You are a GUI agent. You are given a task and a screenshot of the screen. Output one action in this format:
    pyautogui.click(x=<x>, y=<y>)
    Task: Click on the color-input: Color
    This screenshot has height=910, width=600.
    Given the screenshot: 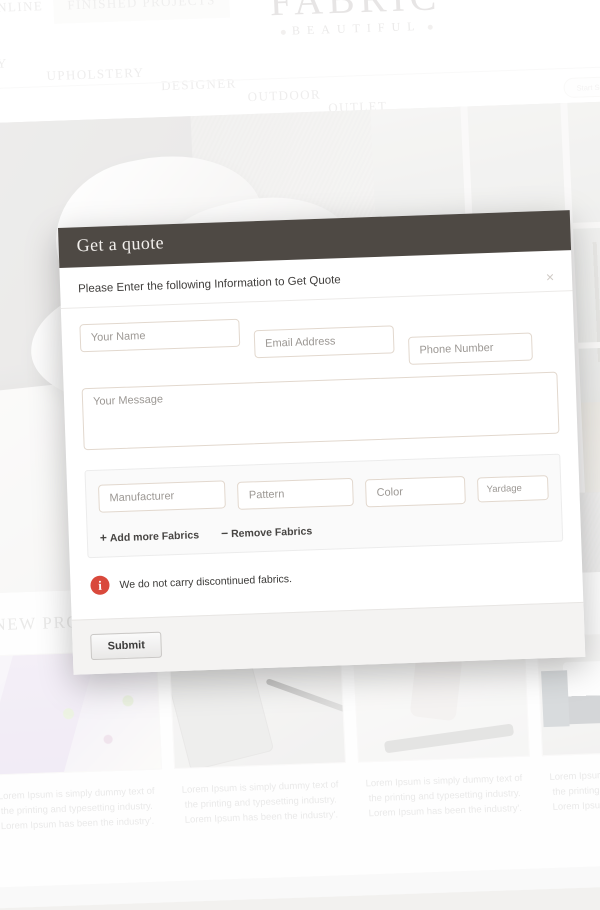 What is the action you would take?
    pyautogui.click(x=416, y=491)
    